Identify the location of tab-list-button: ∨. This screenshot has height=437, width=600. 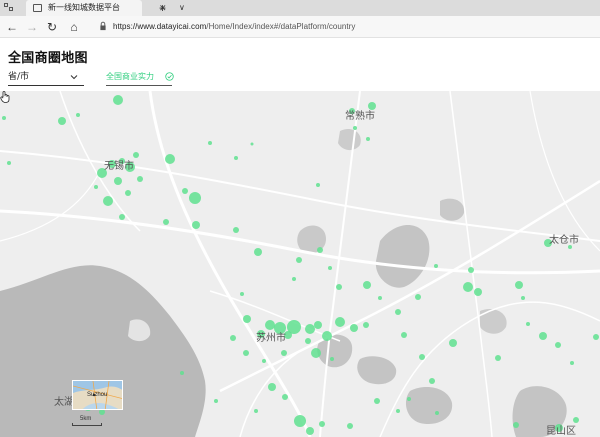
(182, 8).